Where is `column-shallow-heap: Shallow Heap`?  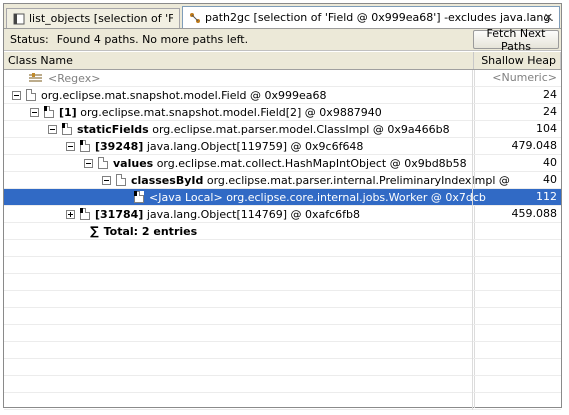 column-shallow-heap: Shallow Heap is located at coordinates (517, 60).